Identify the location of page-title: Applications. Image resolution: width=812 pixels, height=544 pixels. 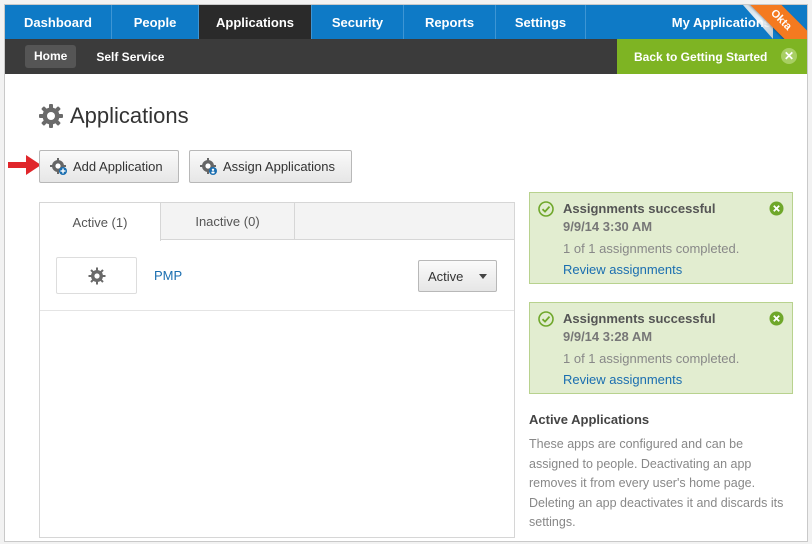
(113, 116).